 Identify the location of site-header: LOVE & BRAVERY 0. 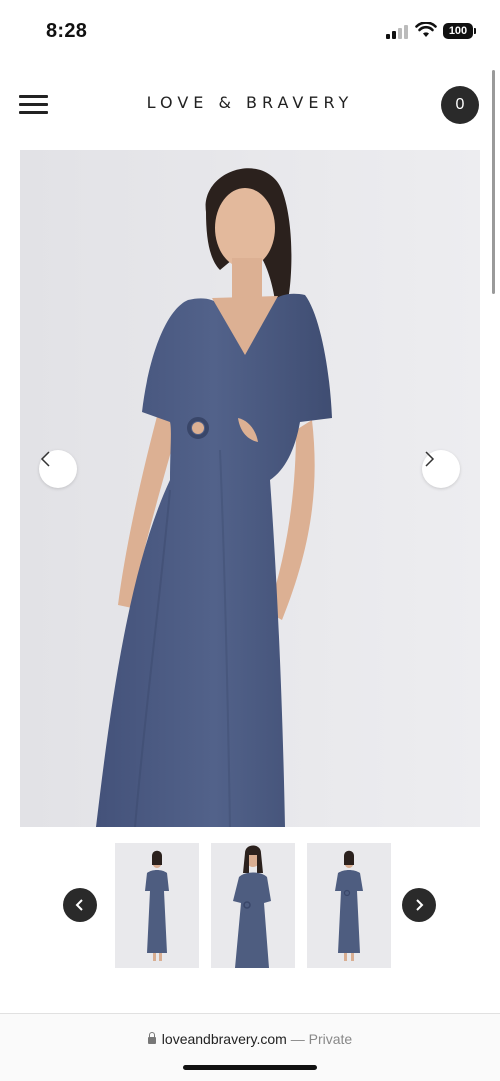
(250, 105).